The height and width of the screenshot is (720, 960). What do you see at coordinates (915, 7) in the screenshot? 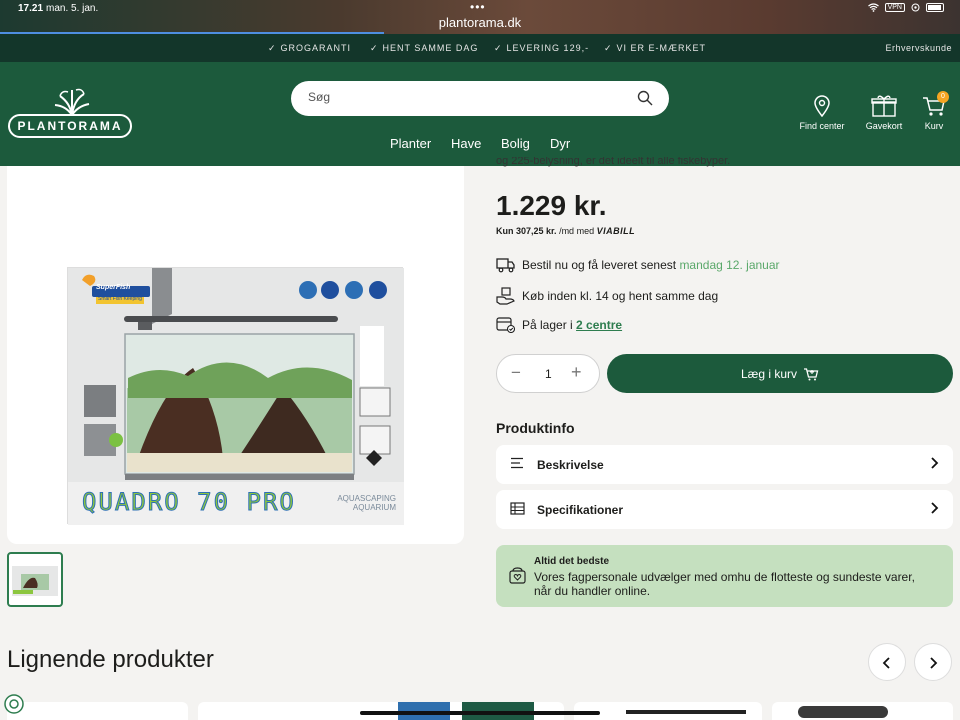
I see `location-icon` at bounding box center [915, 7].